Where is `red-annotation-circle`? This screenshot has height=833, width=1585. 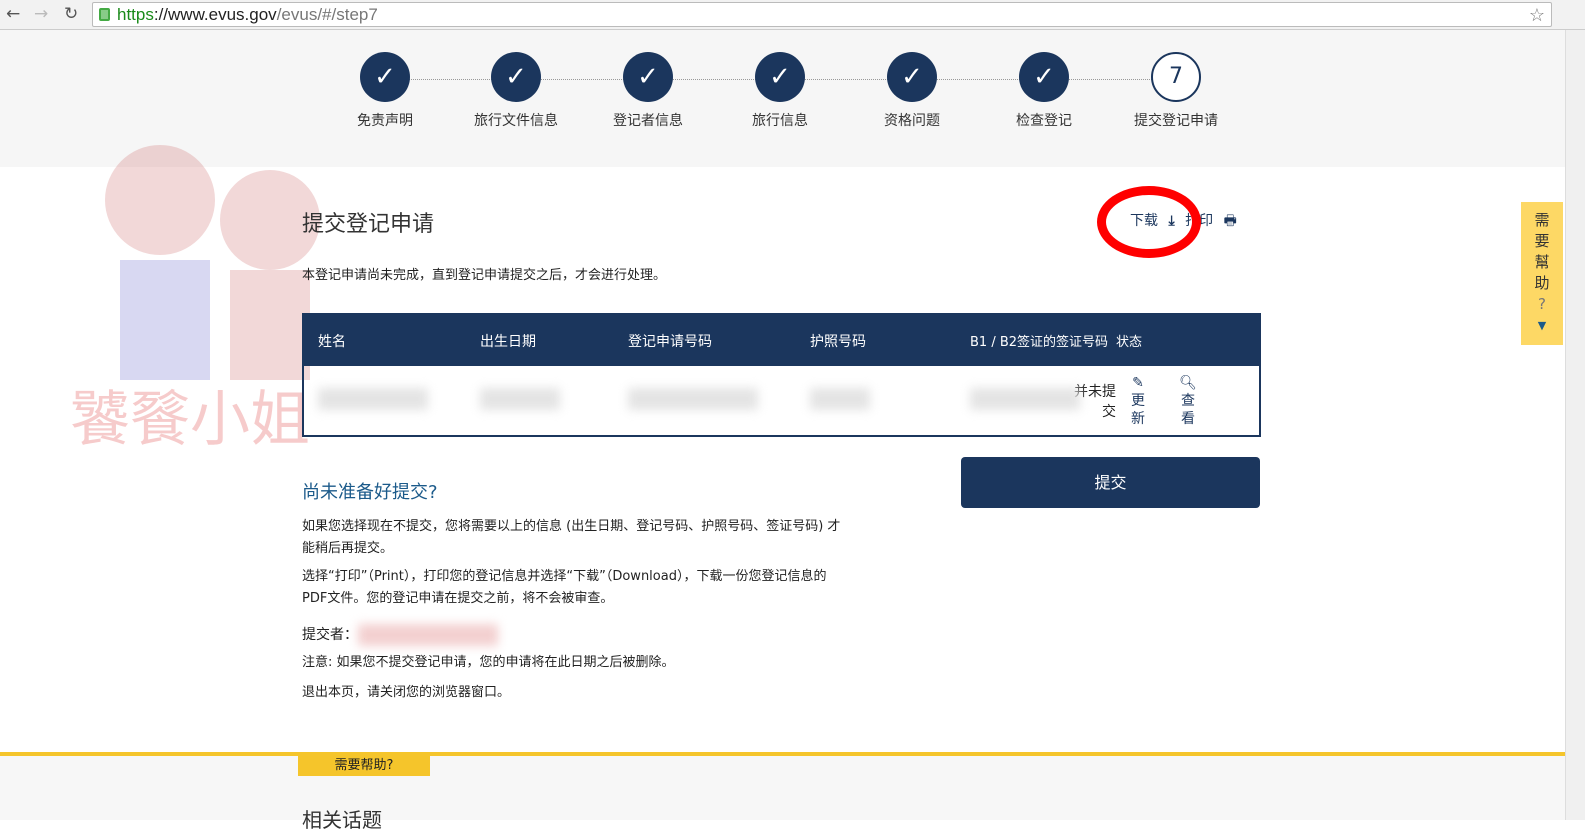 red-annotation-circle is located at coordinates (1149, 222).